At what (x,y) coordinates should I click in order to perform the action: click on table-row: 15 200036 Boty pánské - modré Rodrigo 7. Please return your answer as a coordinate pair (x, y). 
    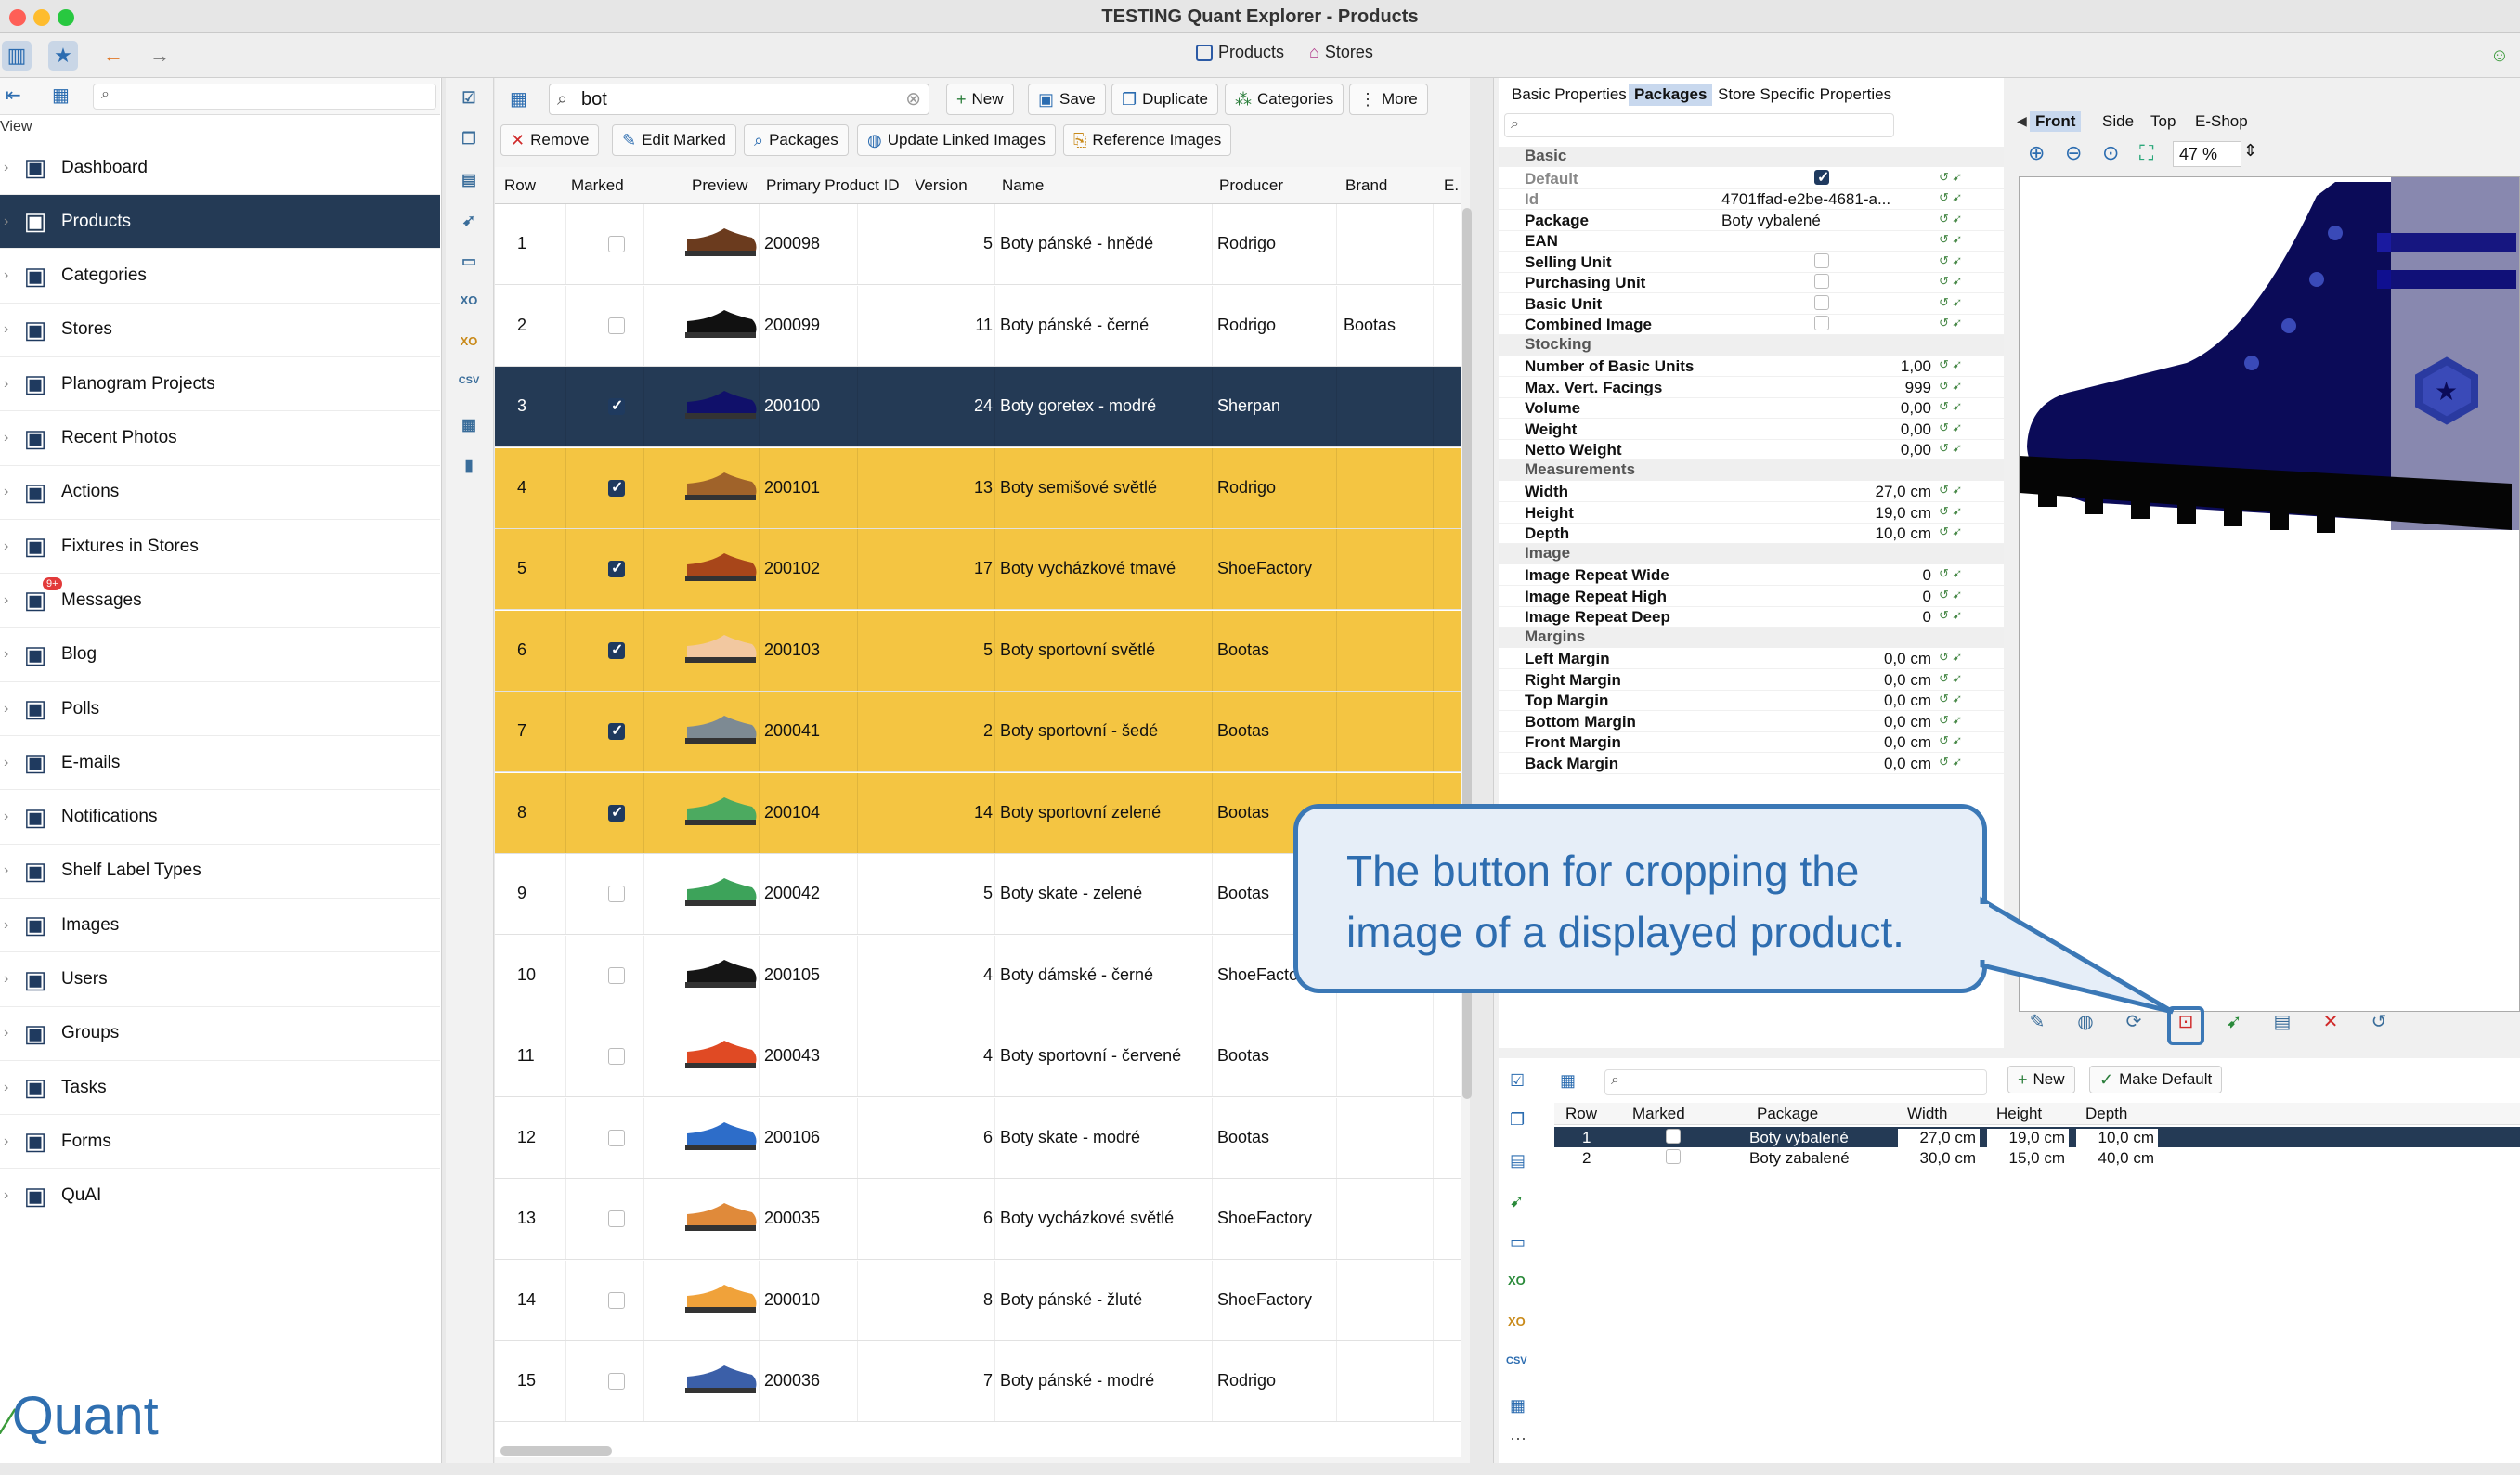
    Looking at the image, I should click on (978, 1381).